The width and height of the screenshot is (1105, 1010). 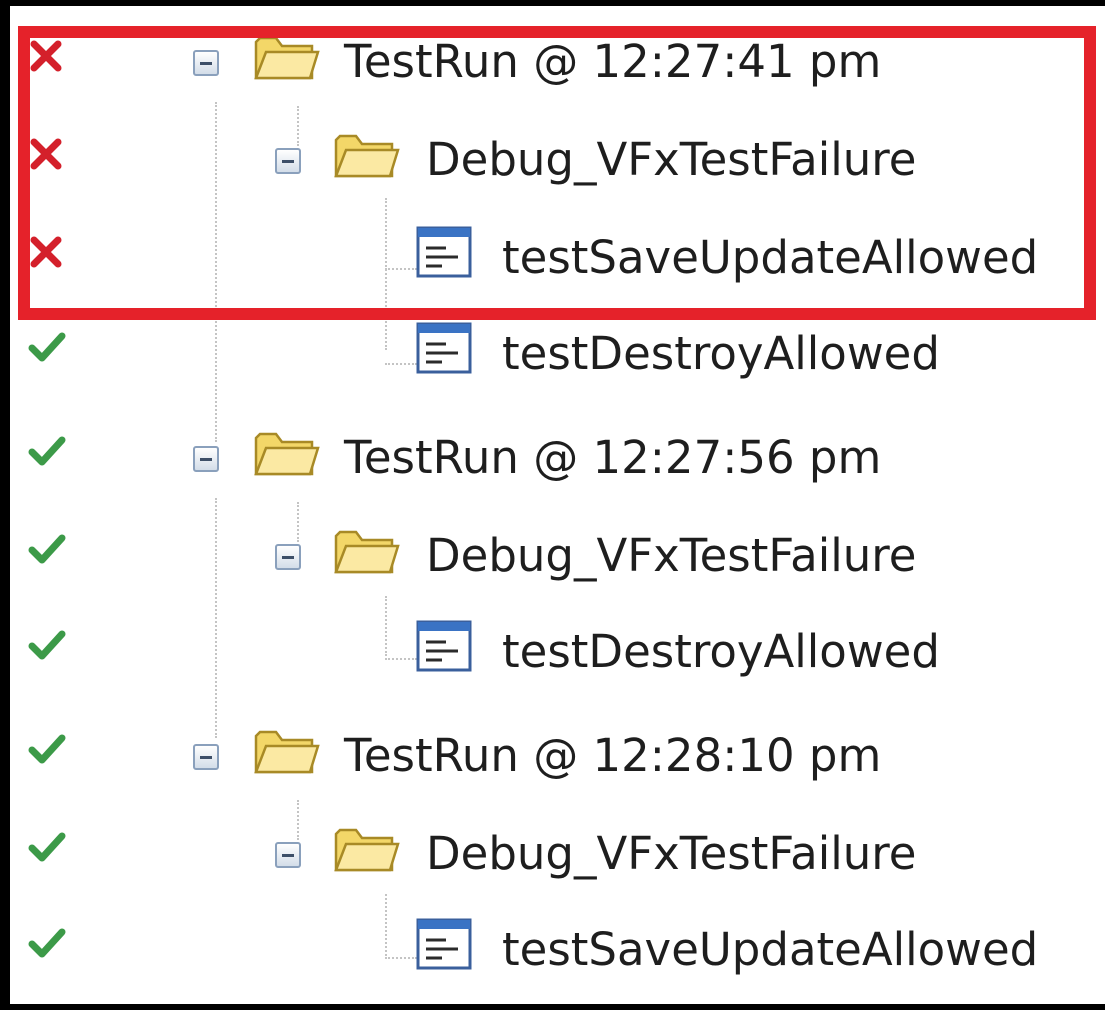 What do you see at coordinates (612, 458) in the screenshot?
I see `tree-node-label: TestRun @ 12:27:56 pm` at bounding box center [612, 458].